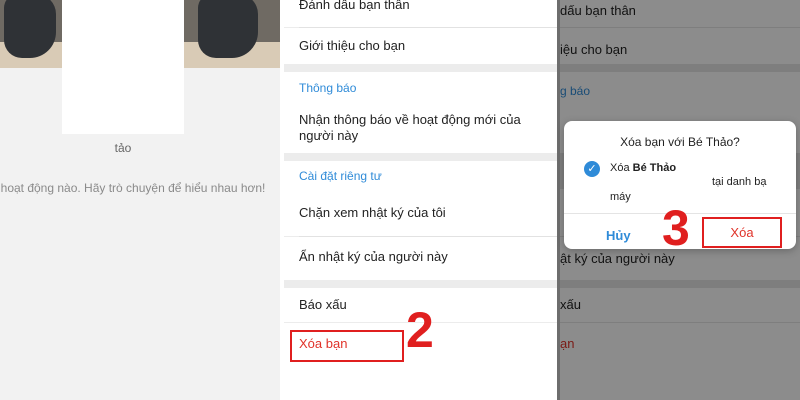  I want to click on menu-item-best-friend: Đánh dấu bạn thân, so click(420, 13).